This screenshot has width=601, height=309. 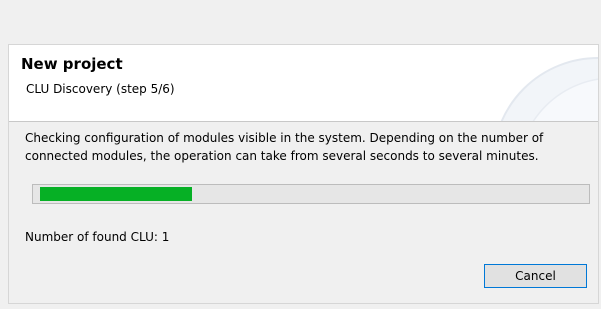 What do you see at coordinates (100, 89) in the screenshot?
I see `page-subtitle: CLU Discovery (step 5/6)` at bounding box center [100, 89].